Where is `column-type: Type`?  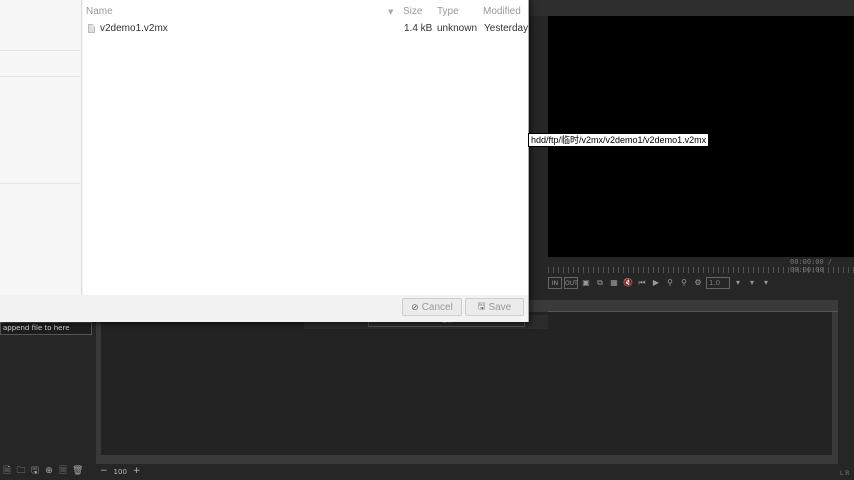 column-type: Type is located at coordinates (448, 11).